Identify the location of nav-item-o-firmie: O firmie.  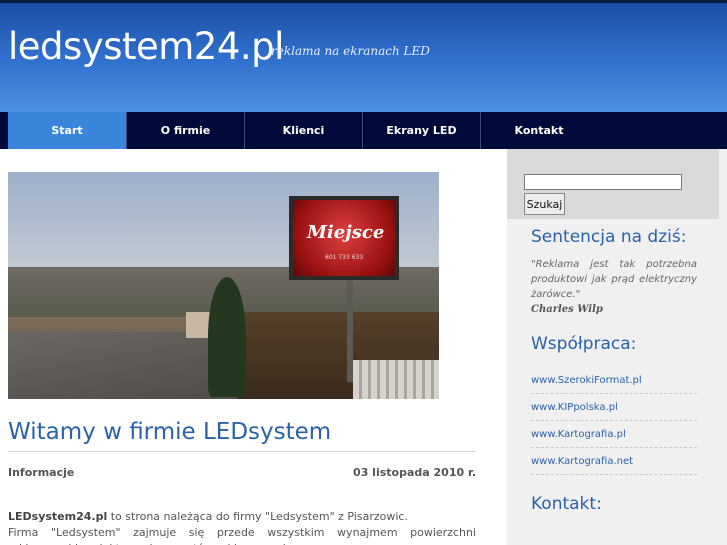
(186, 130).